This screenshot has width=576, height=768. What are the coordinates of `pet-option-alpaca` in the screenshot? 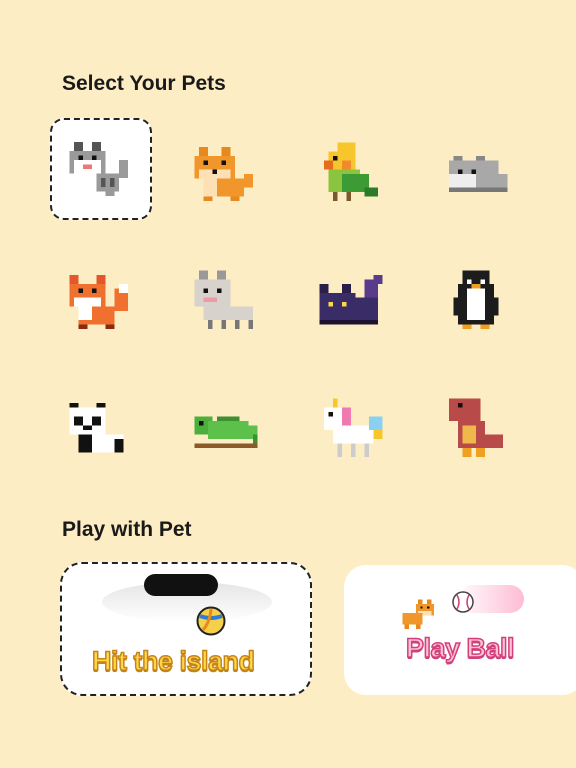 It's located at (225, 302).